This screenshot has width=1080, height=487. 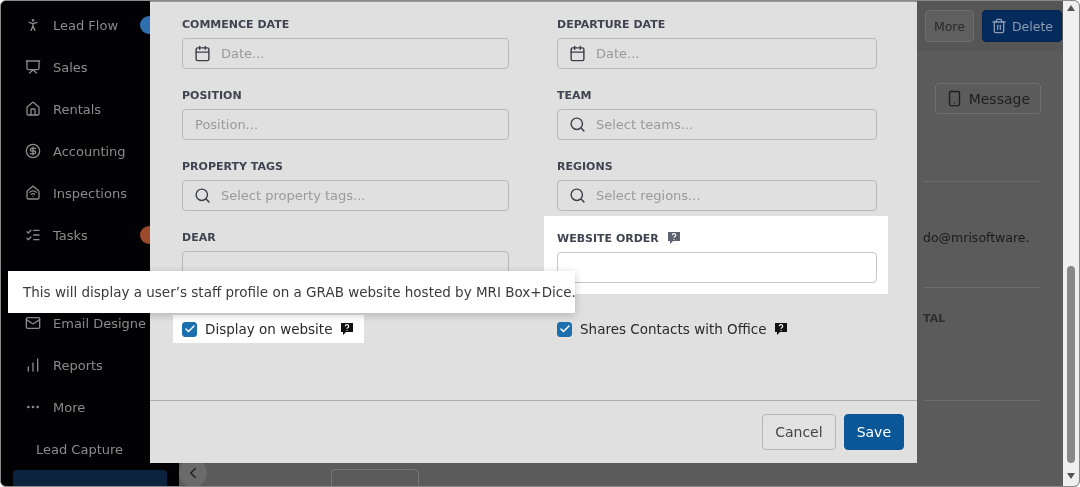 What do you see at coordinates (799, 432) in the screenshot?
I see `cancel-button: Cancel` at bounding box center [799, 432].